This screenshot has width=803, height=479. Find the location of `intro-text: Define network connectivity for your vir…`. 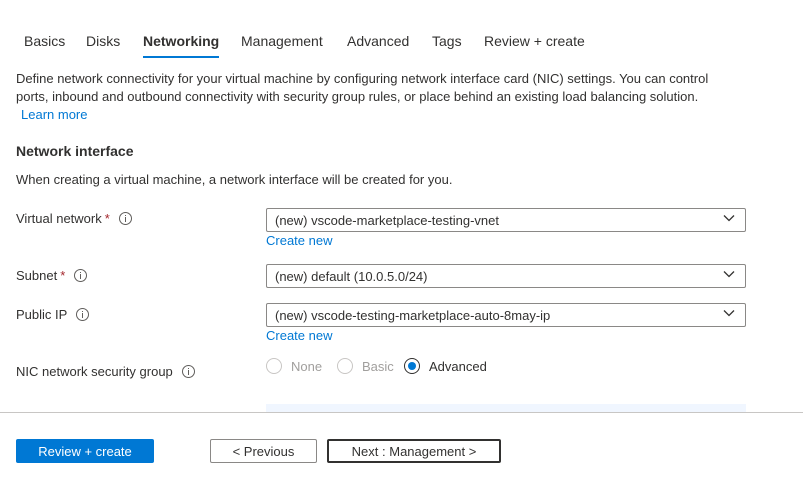

intro-text: Define network connectivity for your vir… is located at coordinates (362, 87).